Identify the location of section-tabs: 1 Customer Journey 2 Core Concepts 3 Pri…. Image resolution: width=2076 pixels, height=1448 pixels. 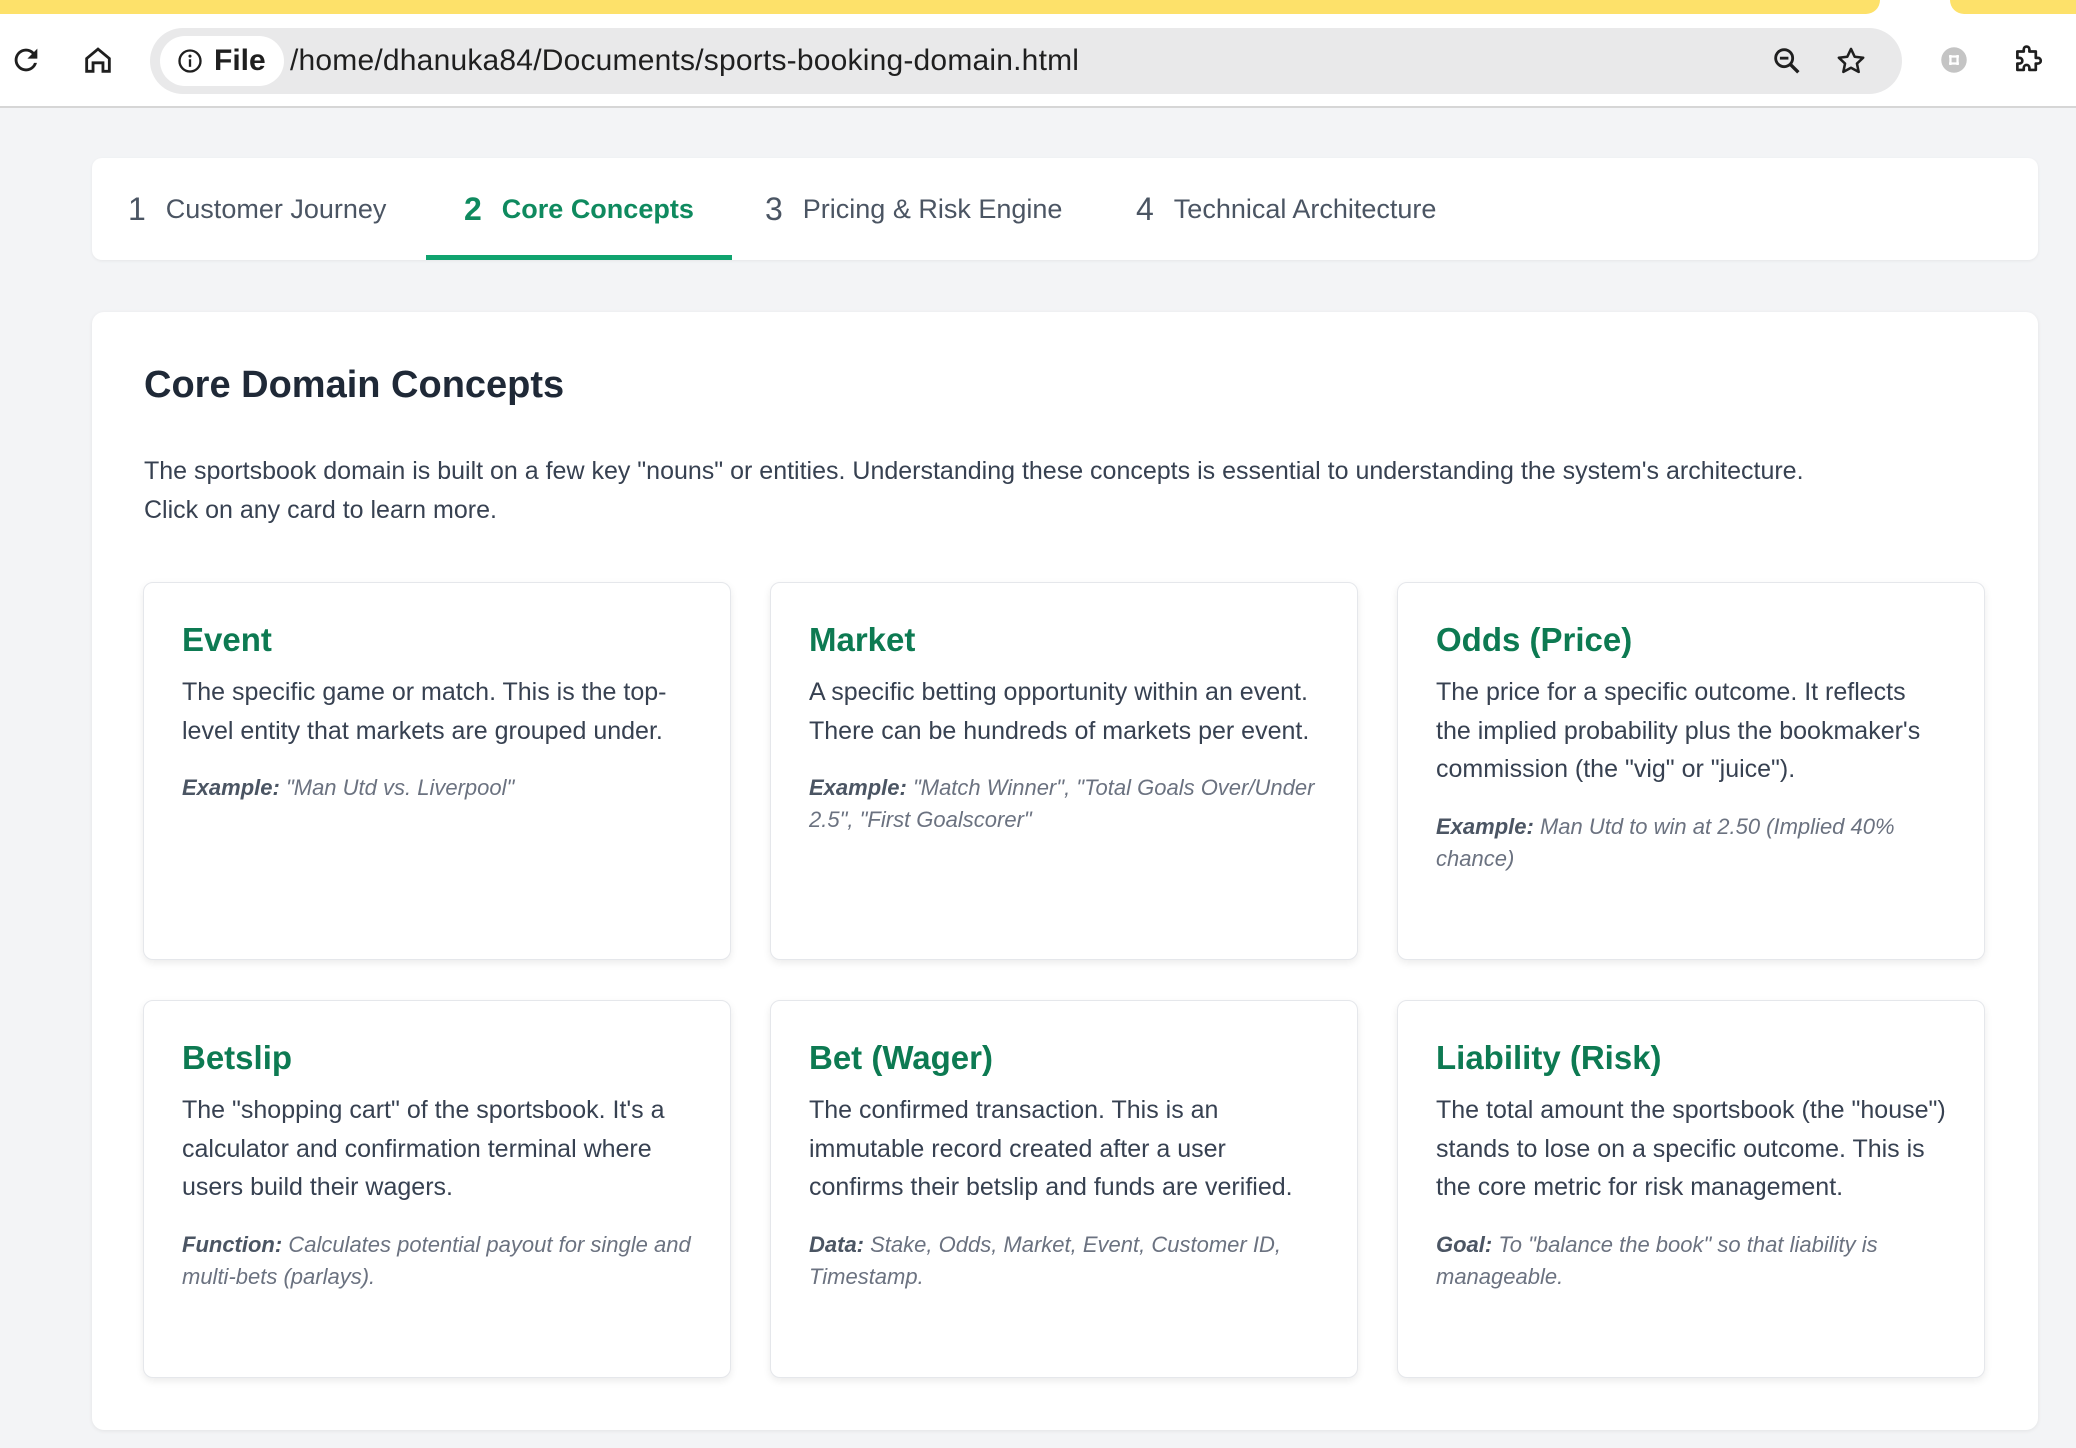
(1065, 209).